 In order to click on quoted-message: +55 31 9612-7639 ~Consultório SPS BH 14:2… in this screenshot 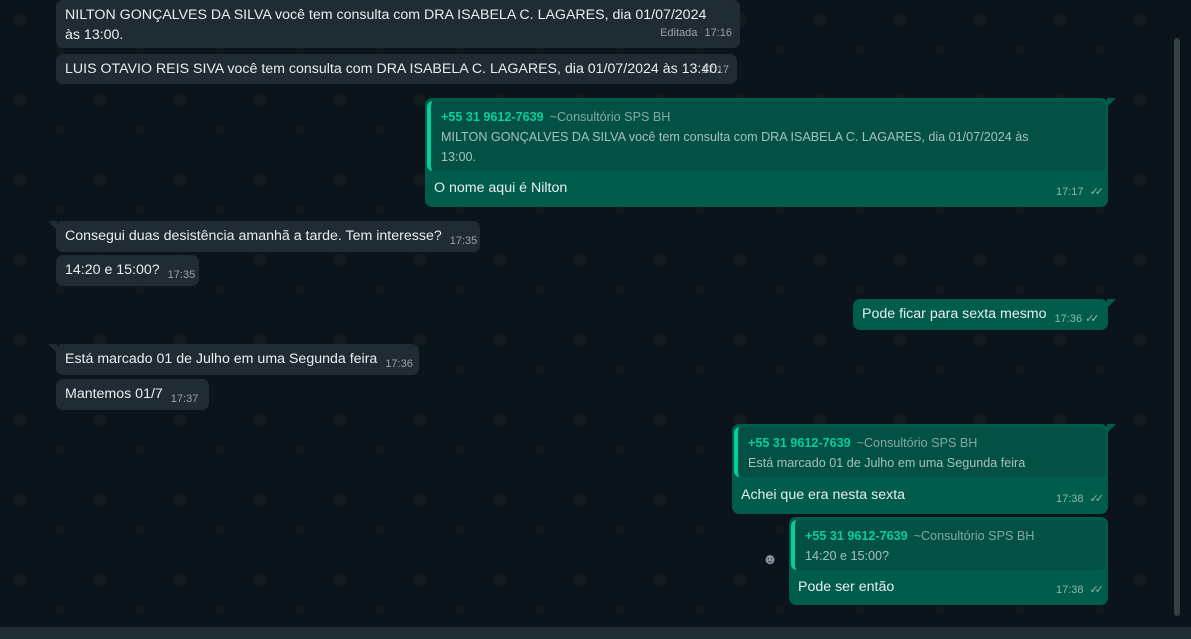, I will do `click(948, 545)`.